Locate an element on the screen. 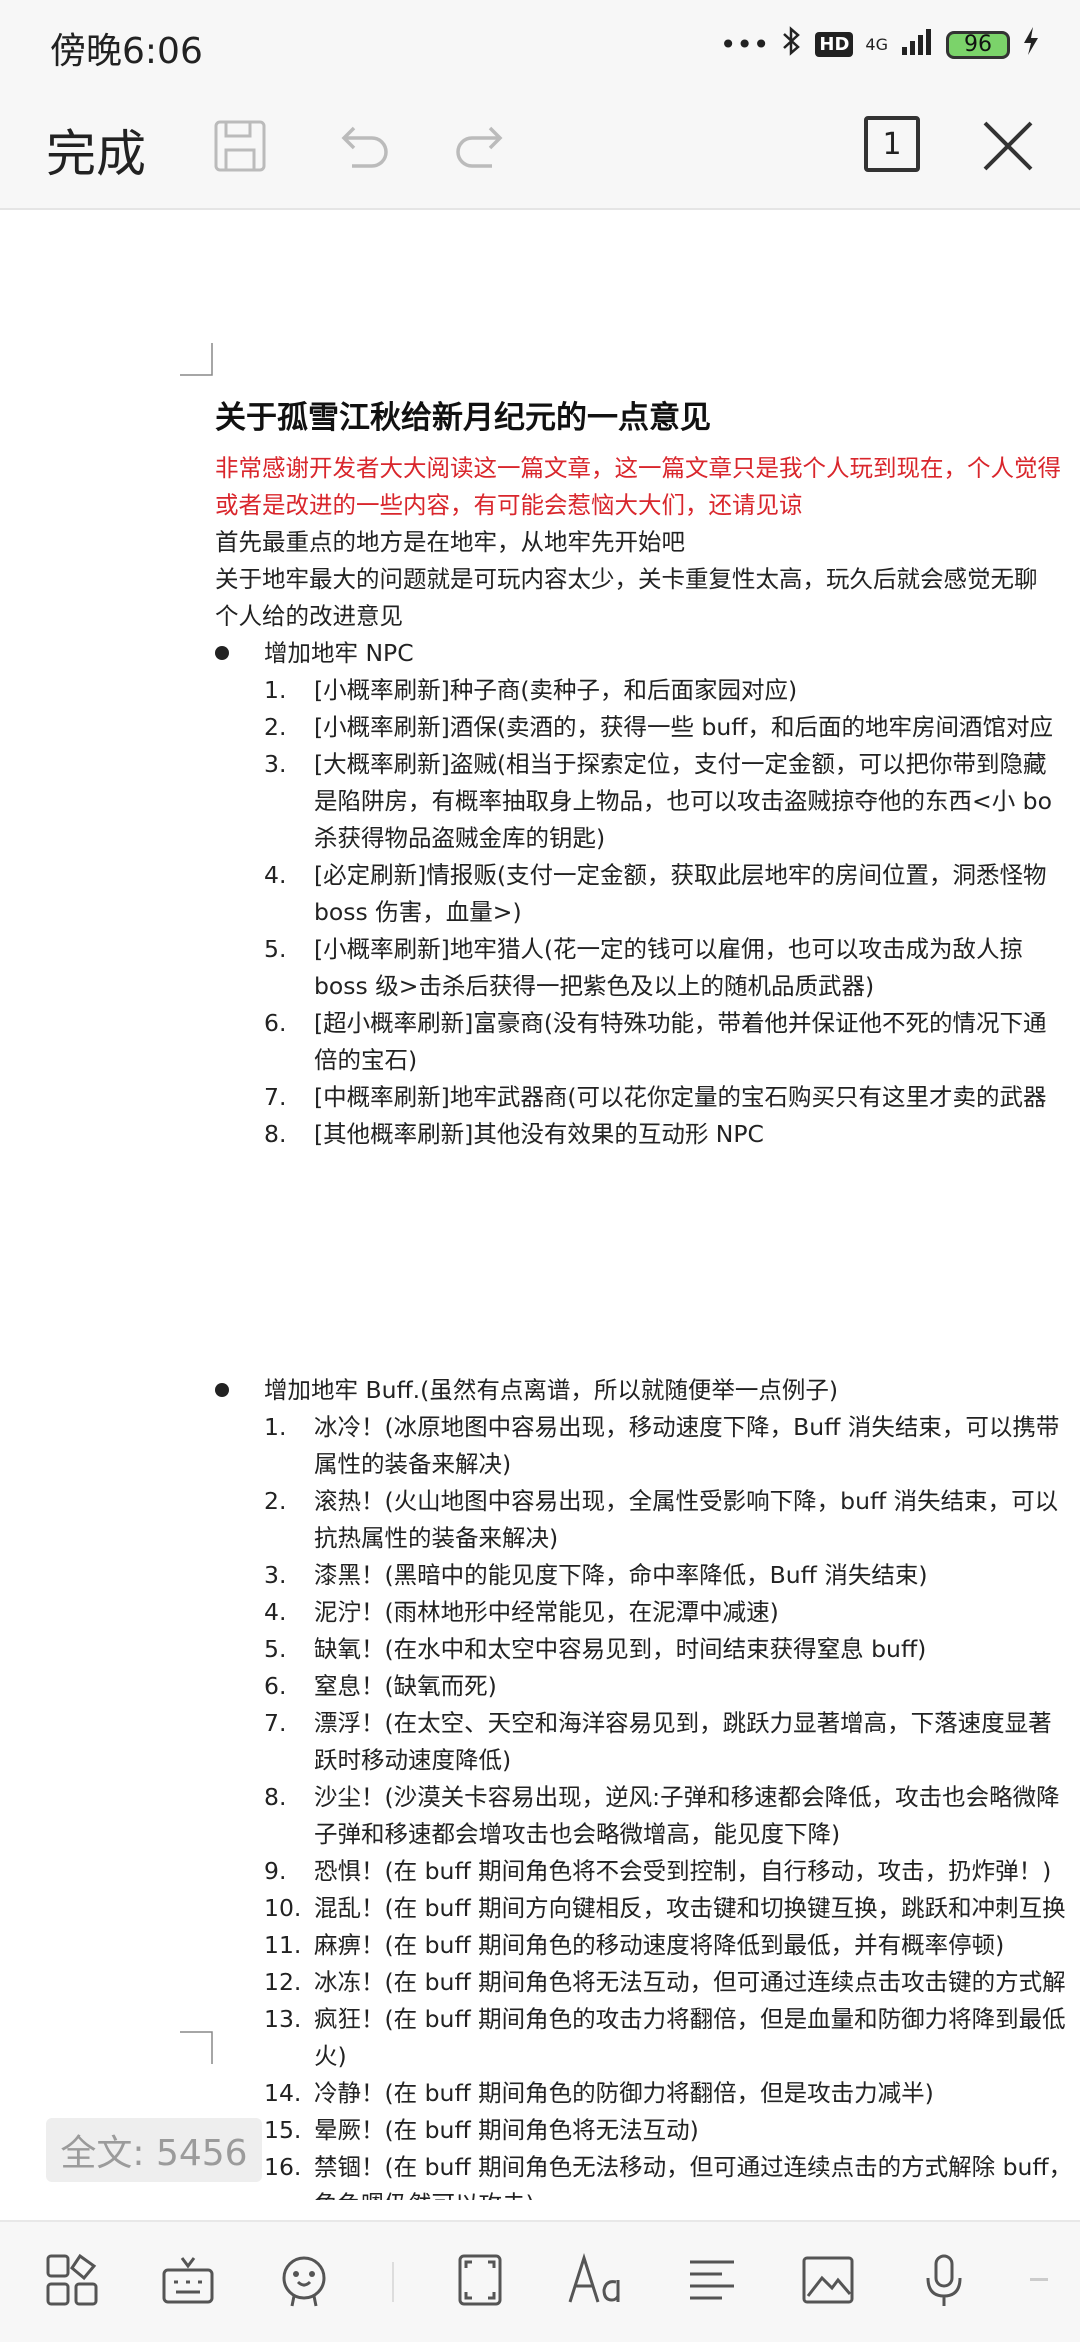 This screenshot has height=2342, width=1080. list-item-text: 漆黑！(黑暗中的能见度下降，命中率降低，Buff 消失结束) is located at coordinates (621, 1575).